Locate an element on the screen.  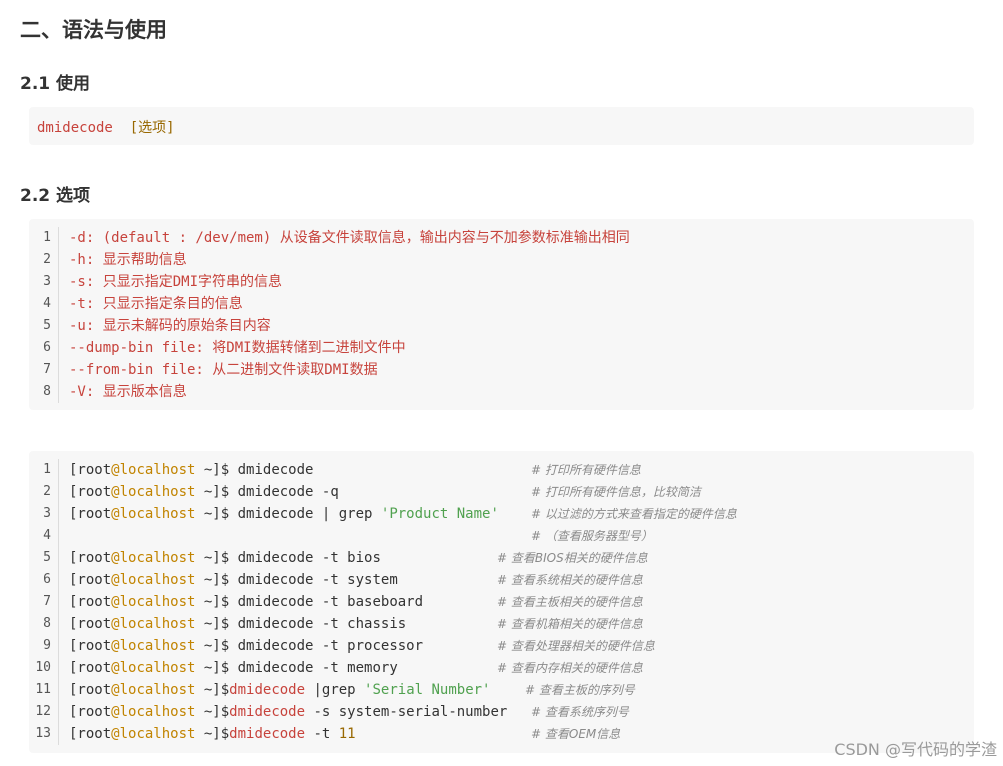
line-number: 11 is located at coordinates (43, 689).